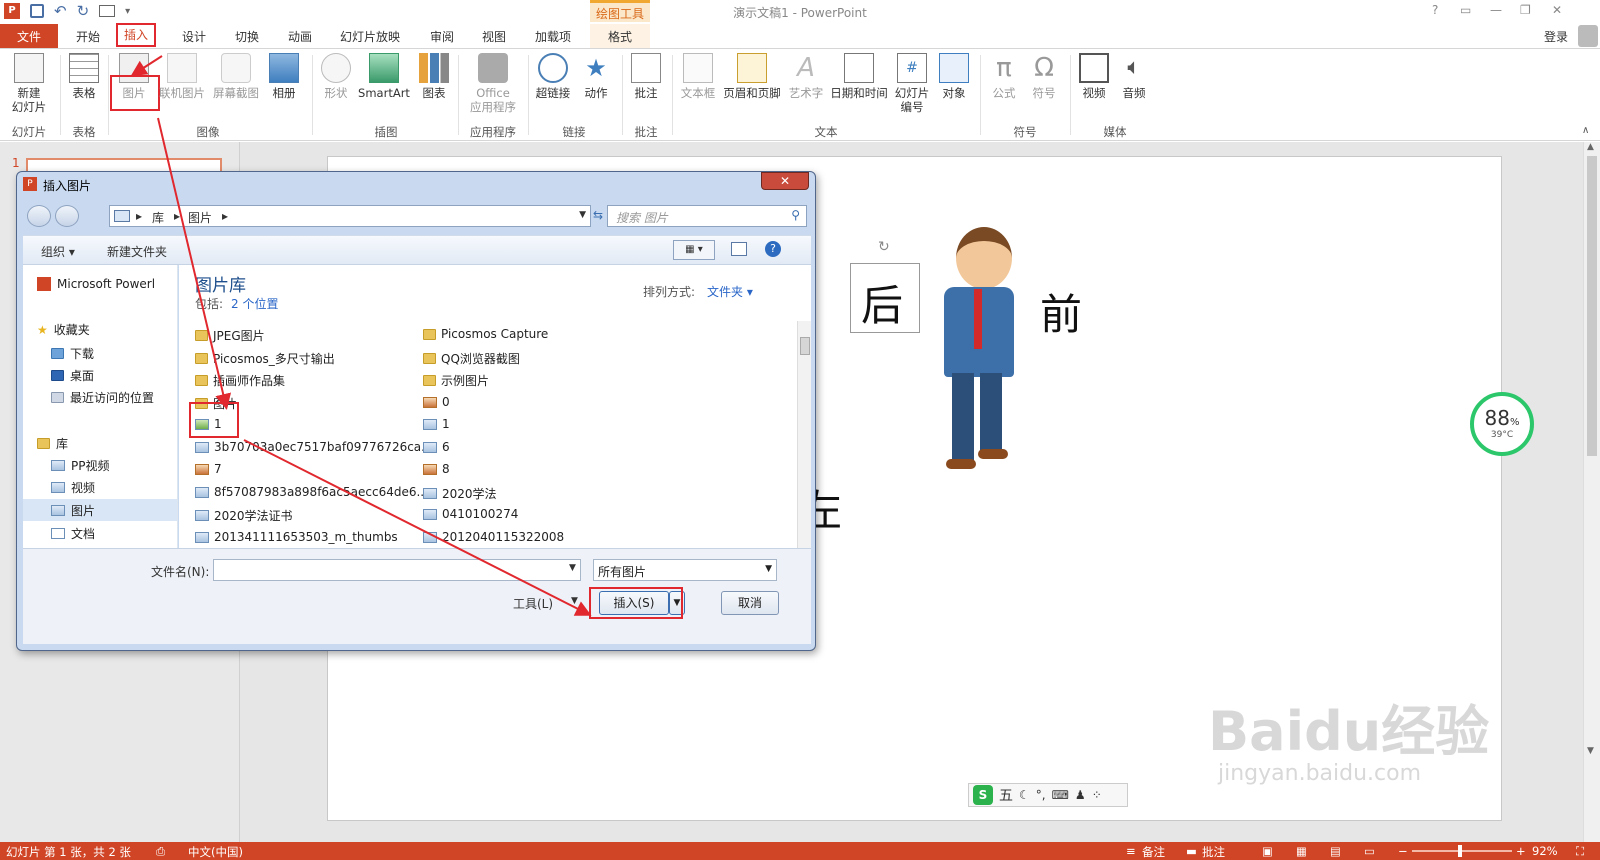  I want to click on tools-button: 工具(L), so click(533, 603).